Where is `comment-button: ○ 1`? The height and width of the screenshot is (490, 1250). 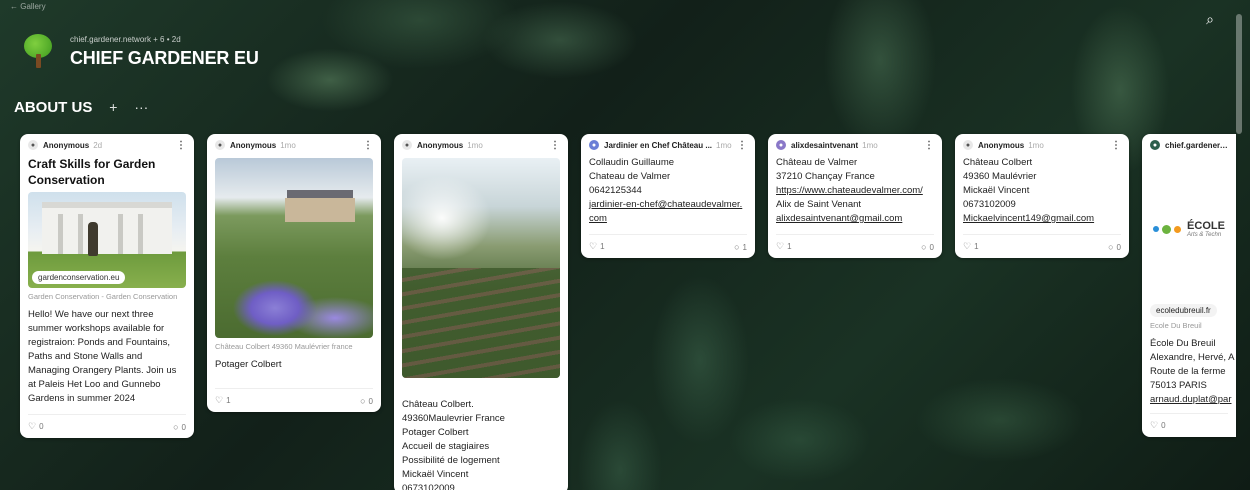 comment-button: ○ 1 is located at coordinates (740, 247).